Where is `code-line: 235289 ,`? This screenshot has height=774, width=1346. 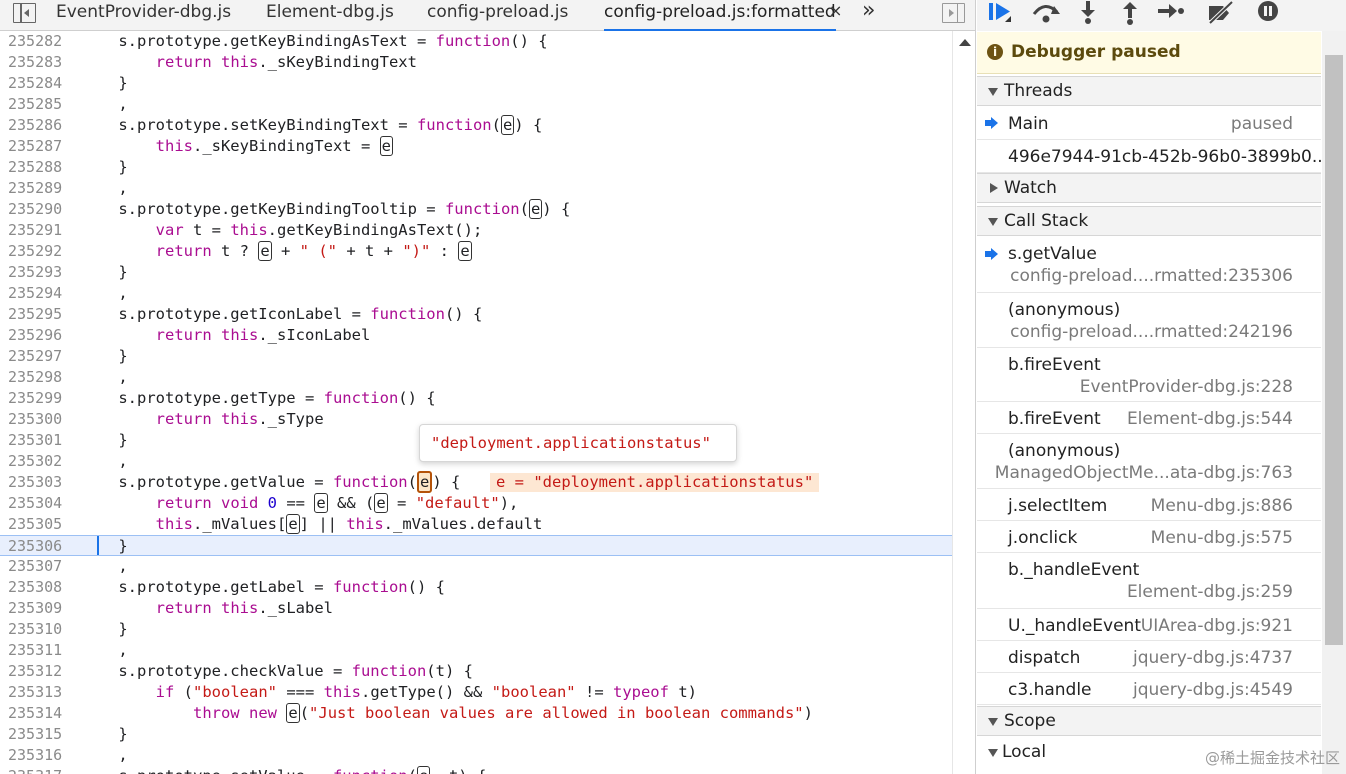
code-line: 235289 , is located at coordinates (476, 188).